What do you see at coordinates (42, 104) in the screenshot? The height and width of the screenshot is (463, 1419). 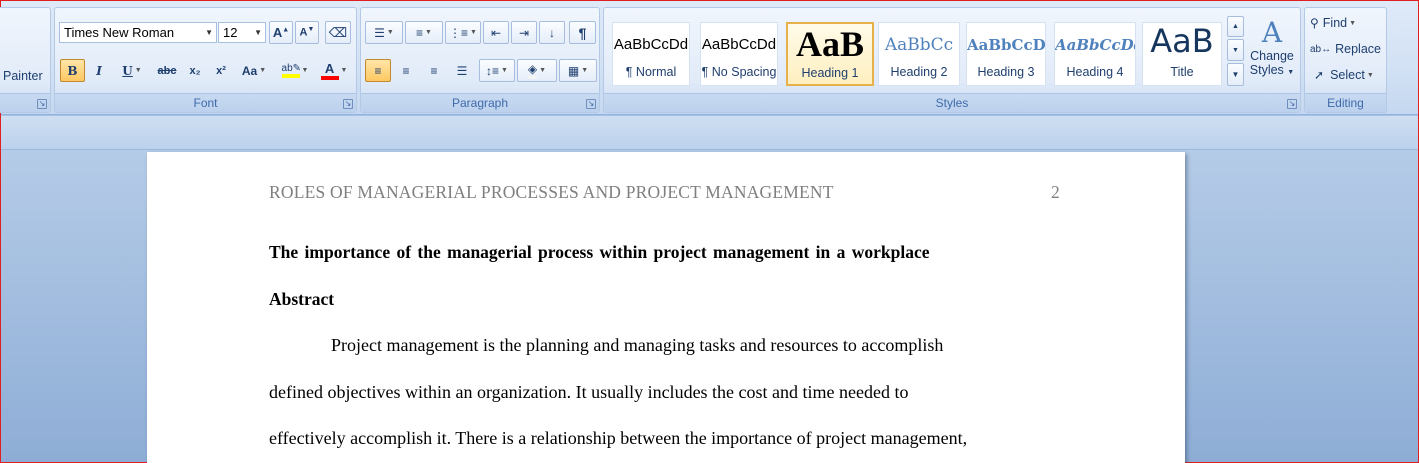 I see `clipboard-launcher-icon: ↘` at bounding box center [42, 104].